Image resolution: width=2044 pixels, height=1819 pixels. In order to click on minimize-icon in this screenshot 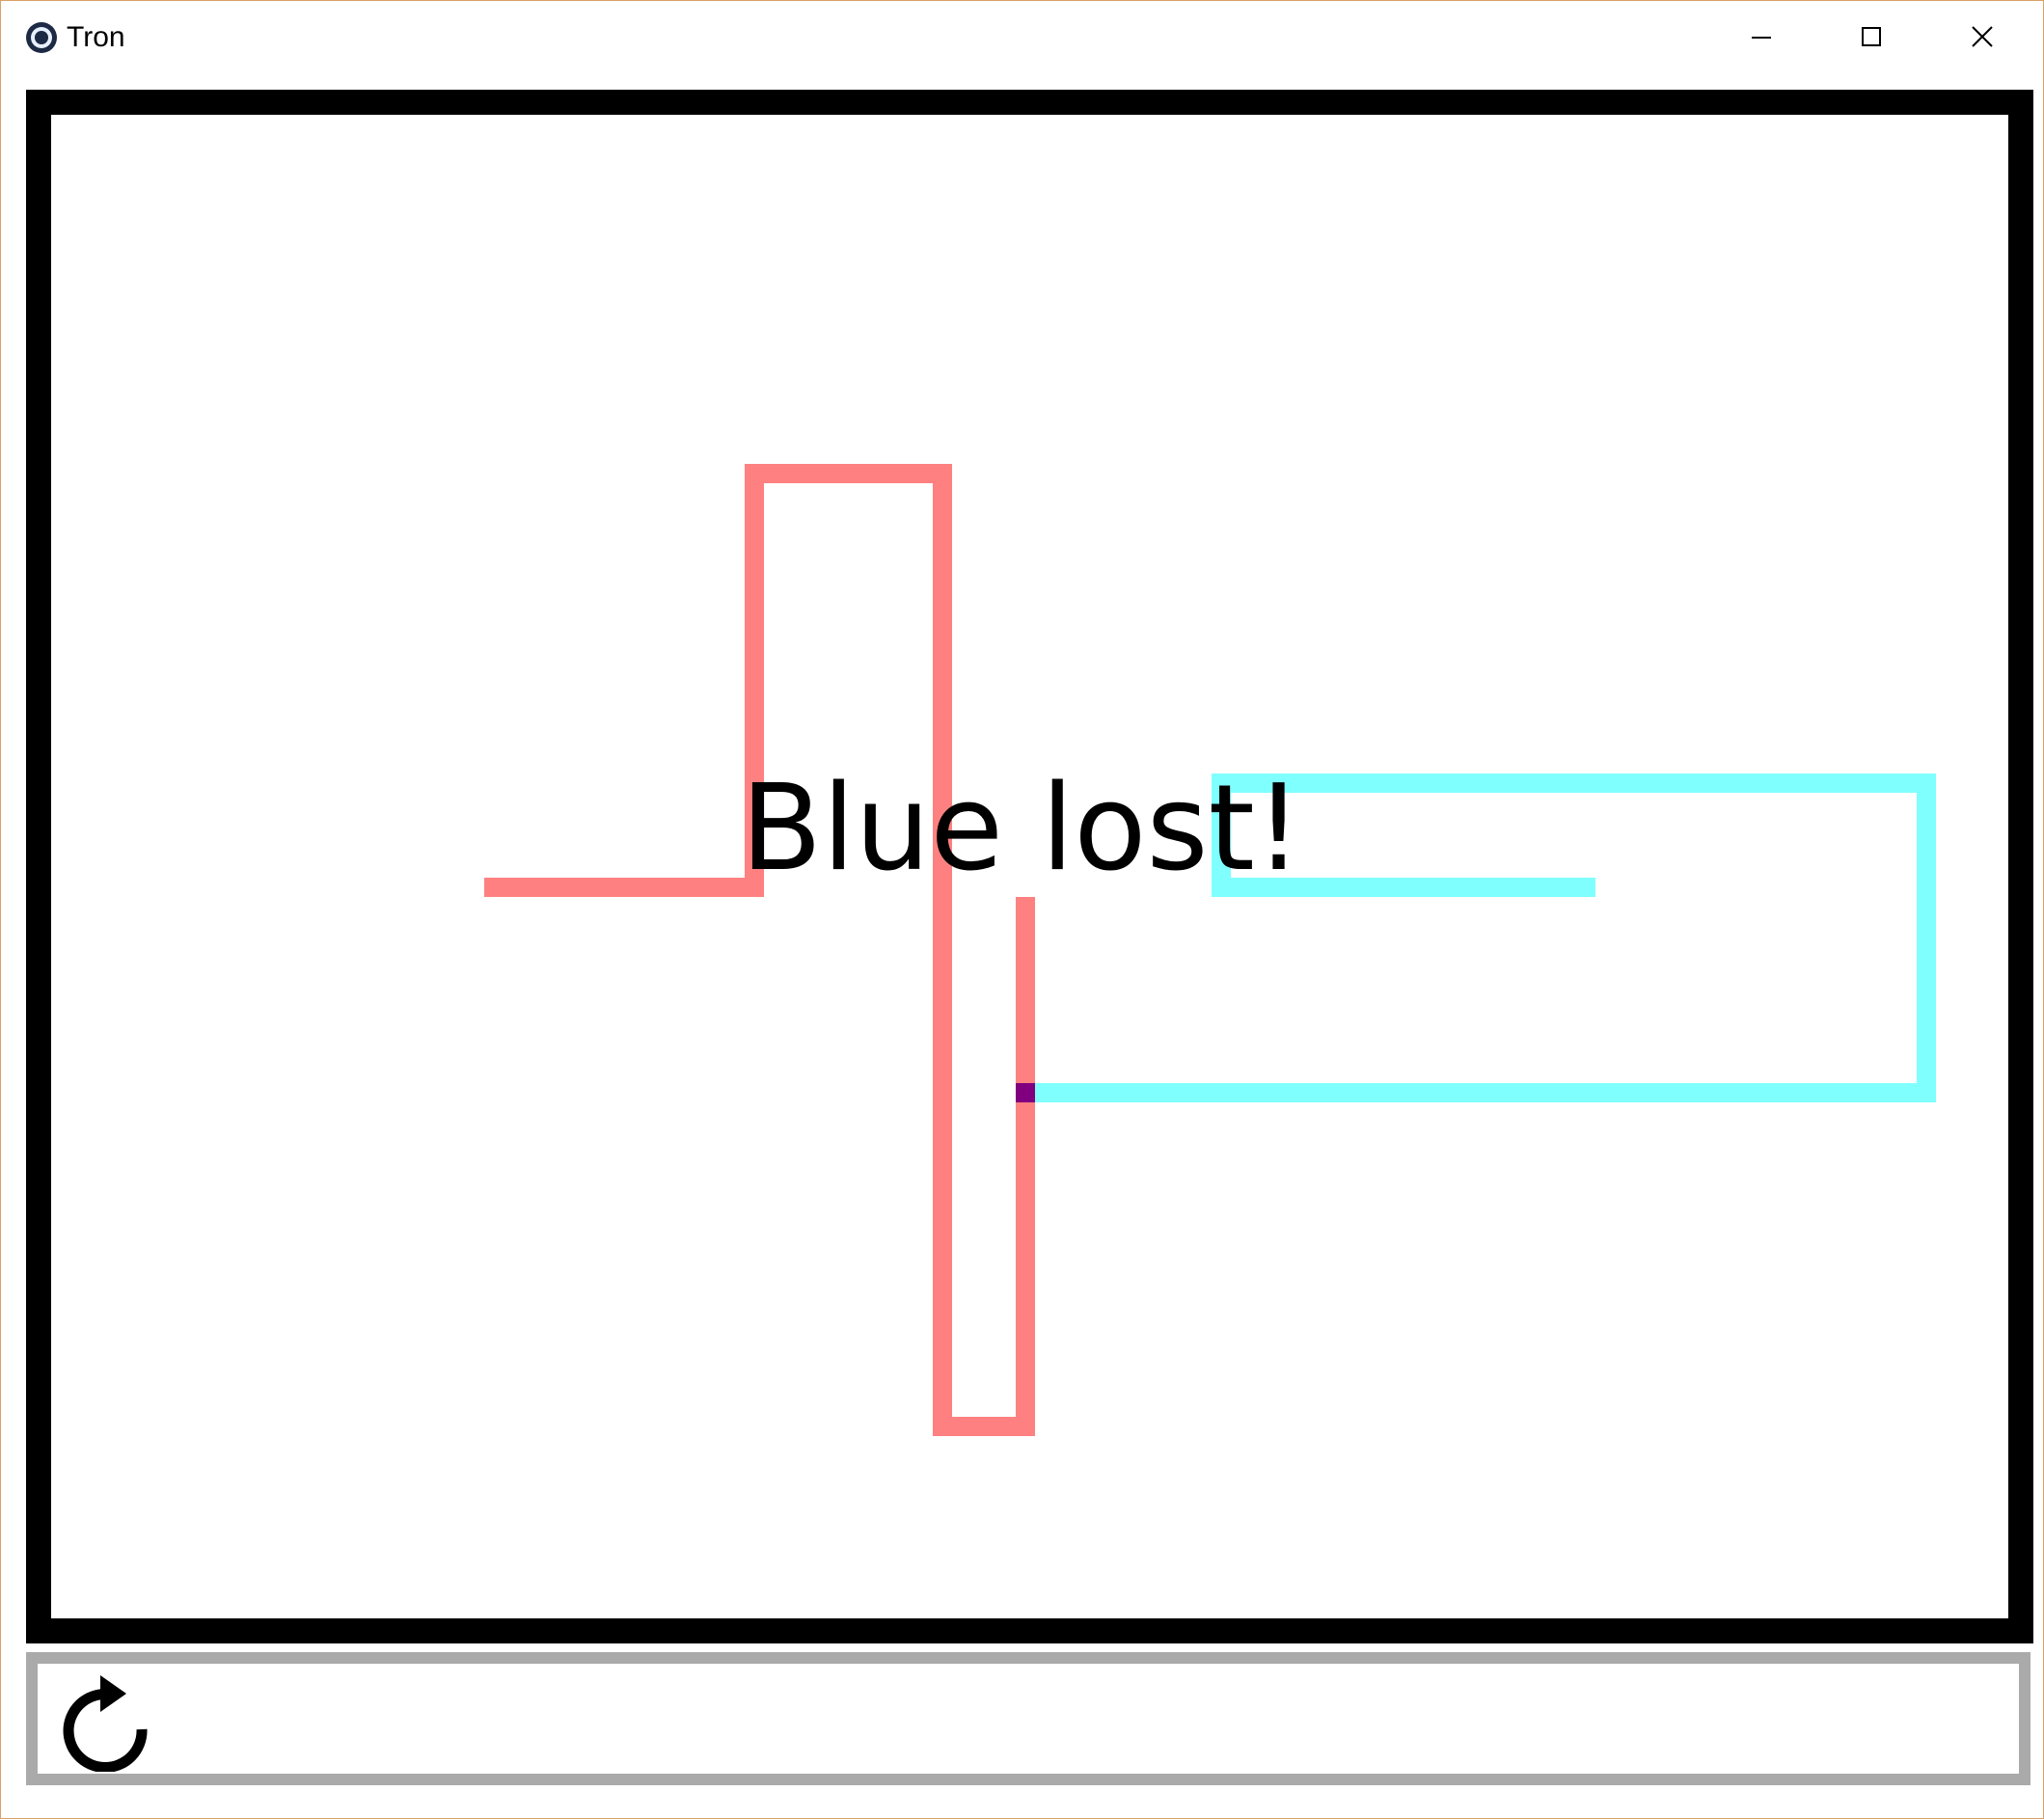, I will do `click(1761, 38)`.